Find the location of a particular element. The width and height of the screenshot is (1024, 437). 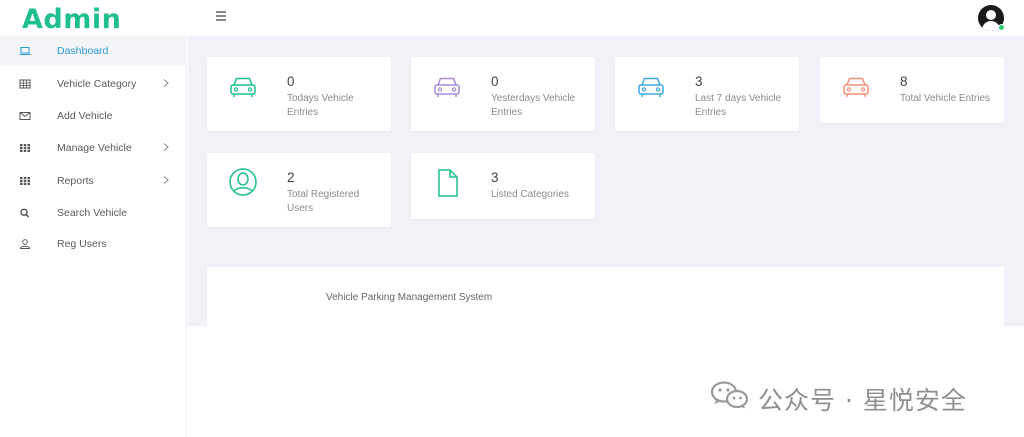

sidebar-item-add-vehicle: Add Vehicle is located at coordinates (93, 116).